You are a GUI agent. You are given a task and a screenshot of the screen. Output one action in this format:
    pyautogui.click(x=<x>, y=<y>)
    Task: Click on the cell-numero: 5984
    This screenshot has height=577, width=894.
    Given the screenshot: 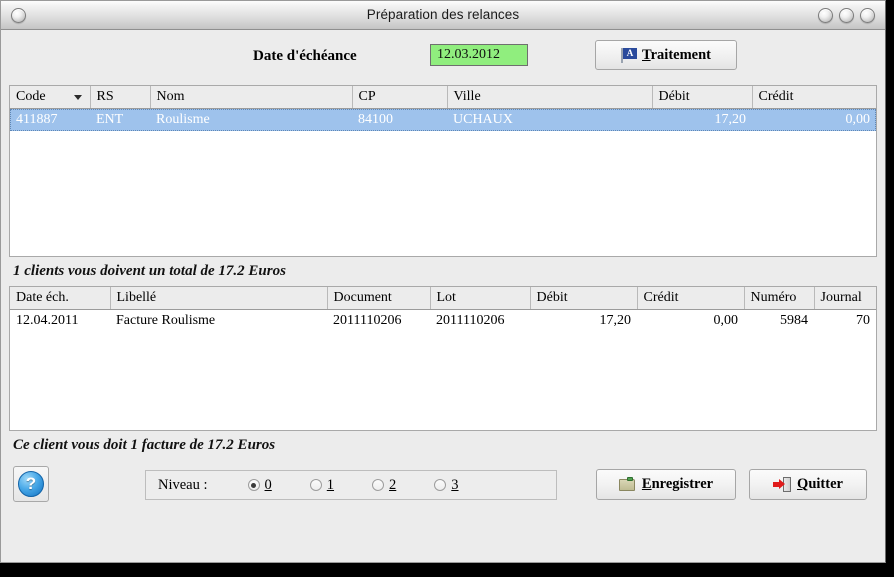 What is the action you would take?
    pyautogui.click(x=794, y=320)
    